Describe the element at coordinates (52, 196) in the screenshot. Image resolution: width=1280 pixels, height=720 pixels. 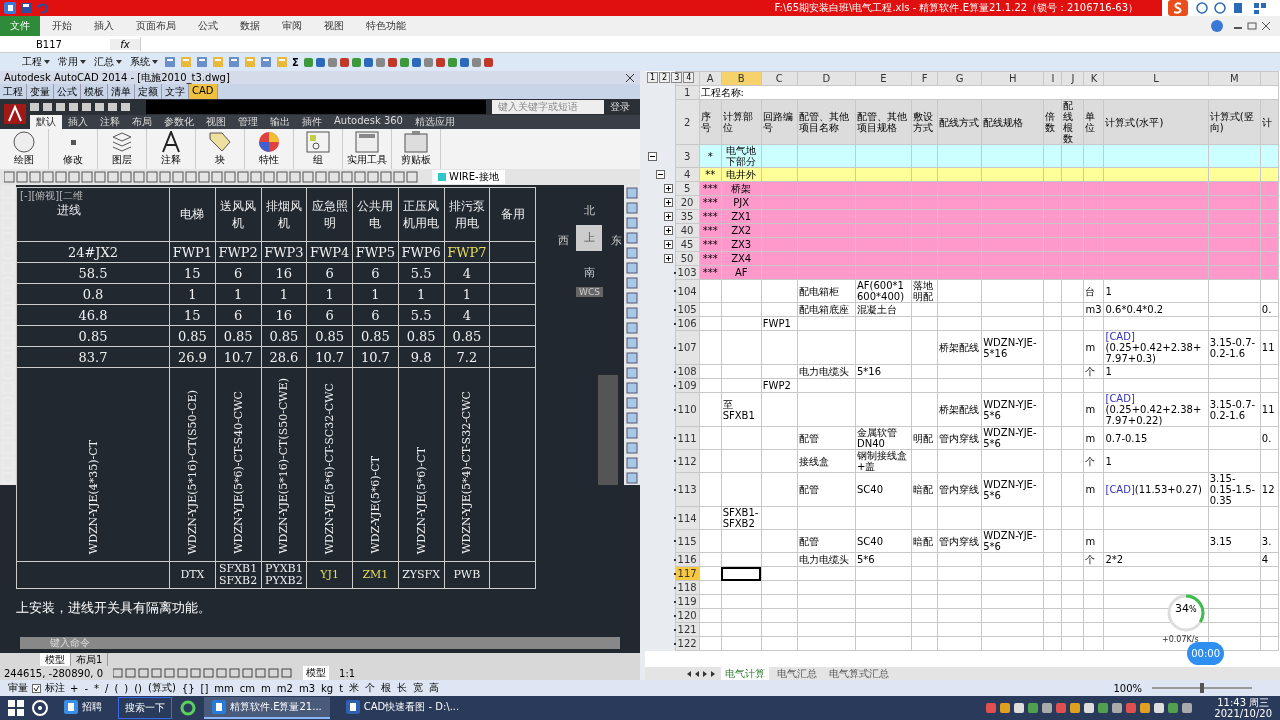
I see `viewport-label: [-][俯视][二维` at that location.